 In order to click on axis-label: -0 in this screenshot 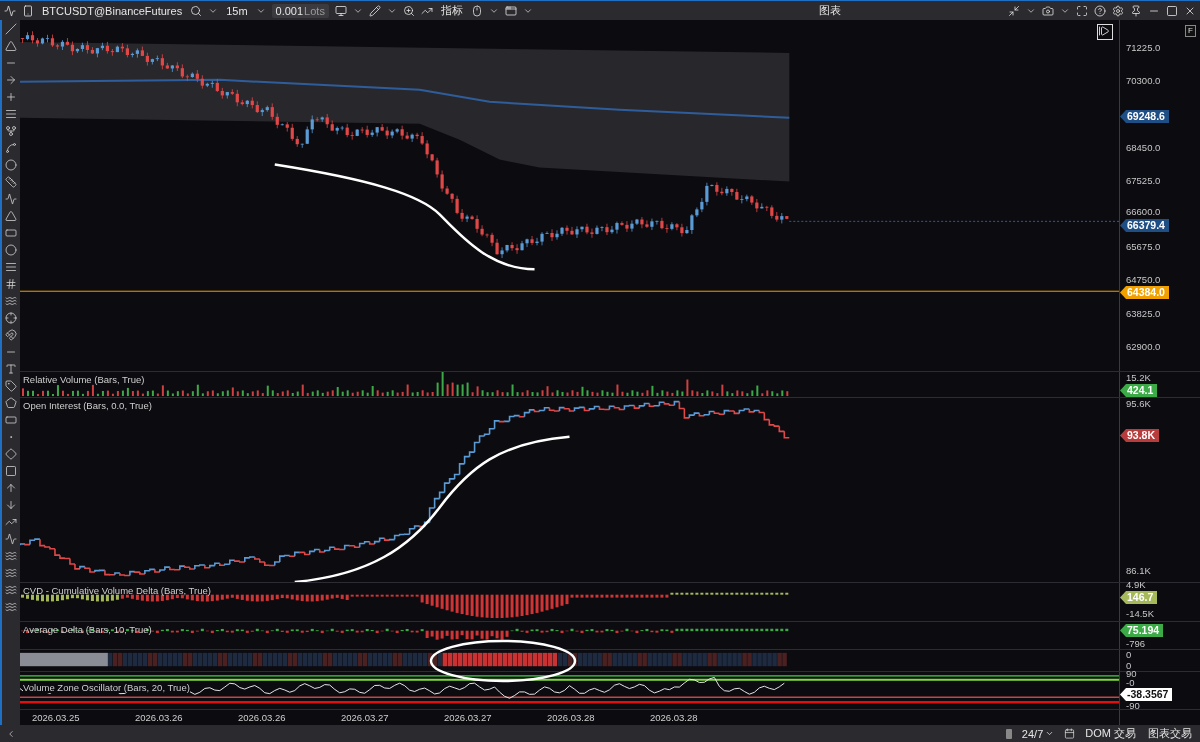, I will do `click(1130, 683)`.